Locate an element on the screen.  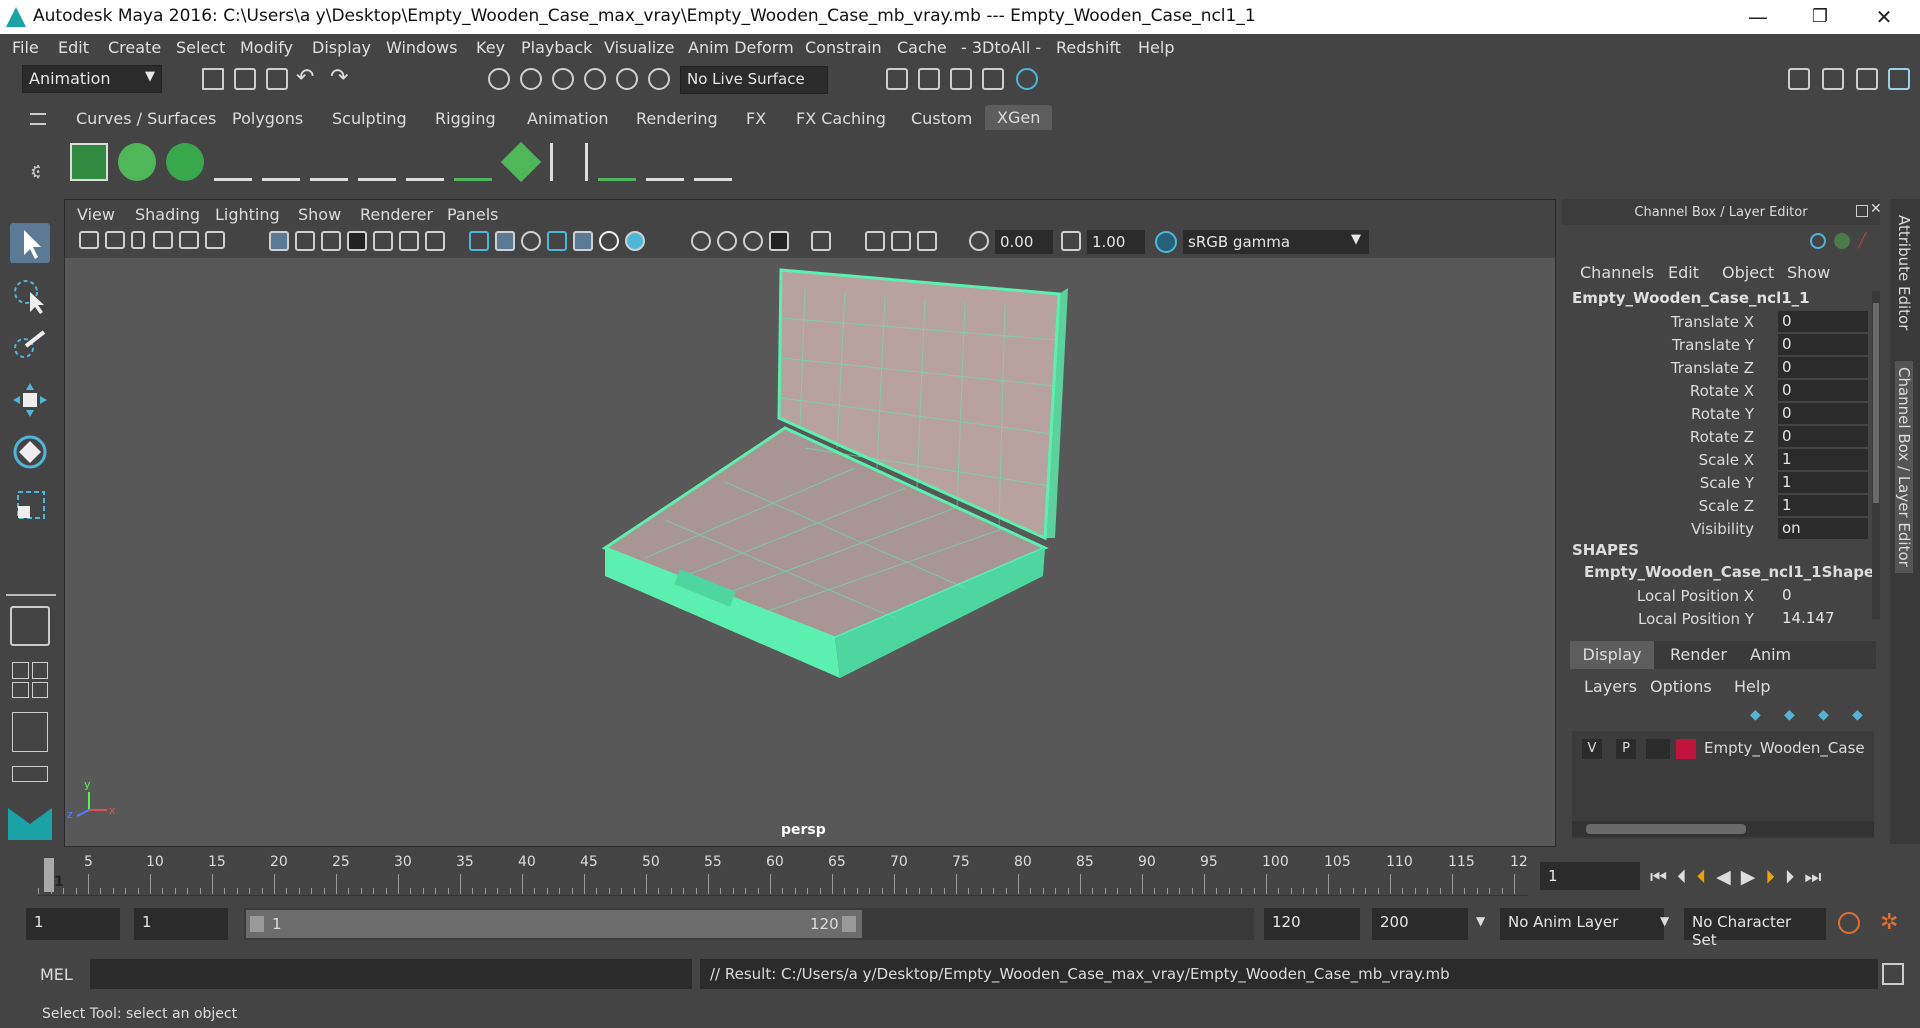
xgen-guide-to-curve-icon is located at coordinates (521, 162).